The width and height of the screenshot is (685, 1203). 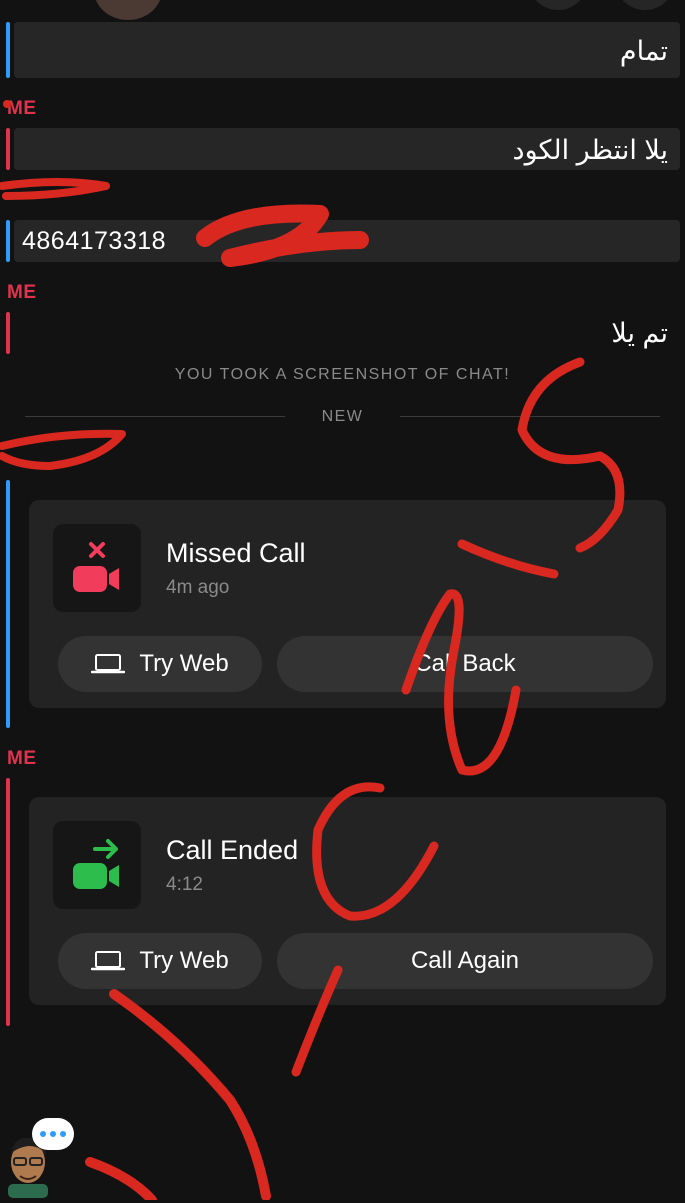 What do you see at coordinates (530, 416) in the screenshot?
I see `divider-line-right` at bounding box center [530, 416].